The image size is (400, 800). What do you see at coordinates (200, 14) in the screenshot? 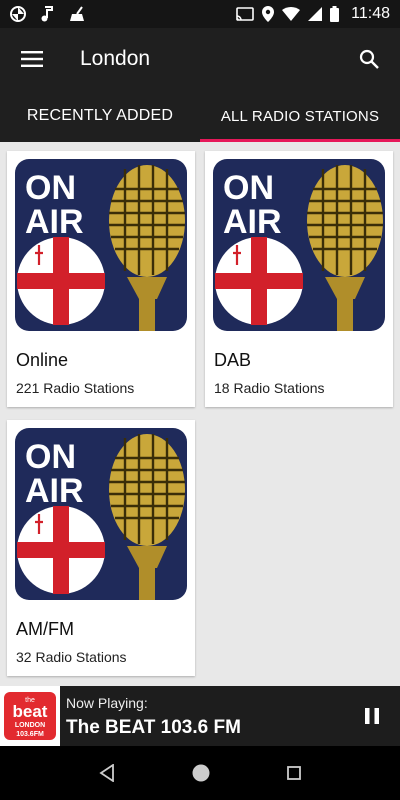
I see `status-bar: 11:48` at bounding box center [200, 14].